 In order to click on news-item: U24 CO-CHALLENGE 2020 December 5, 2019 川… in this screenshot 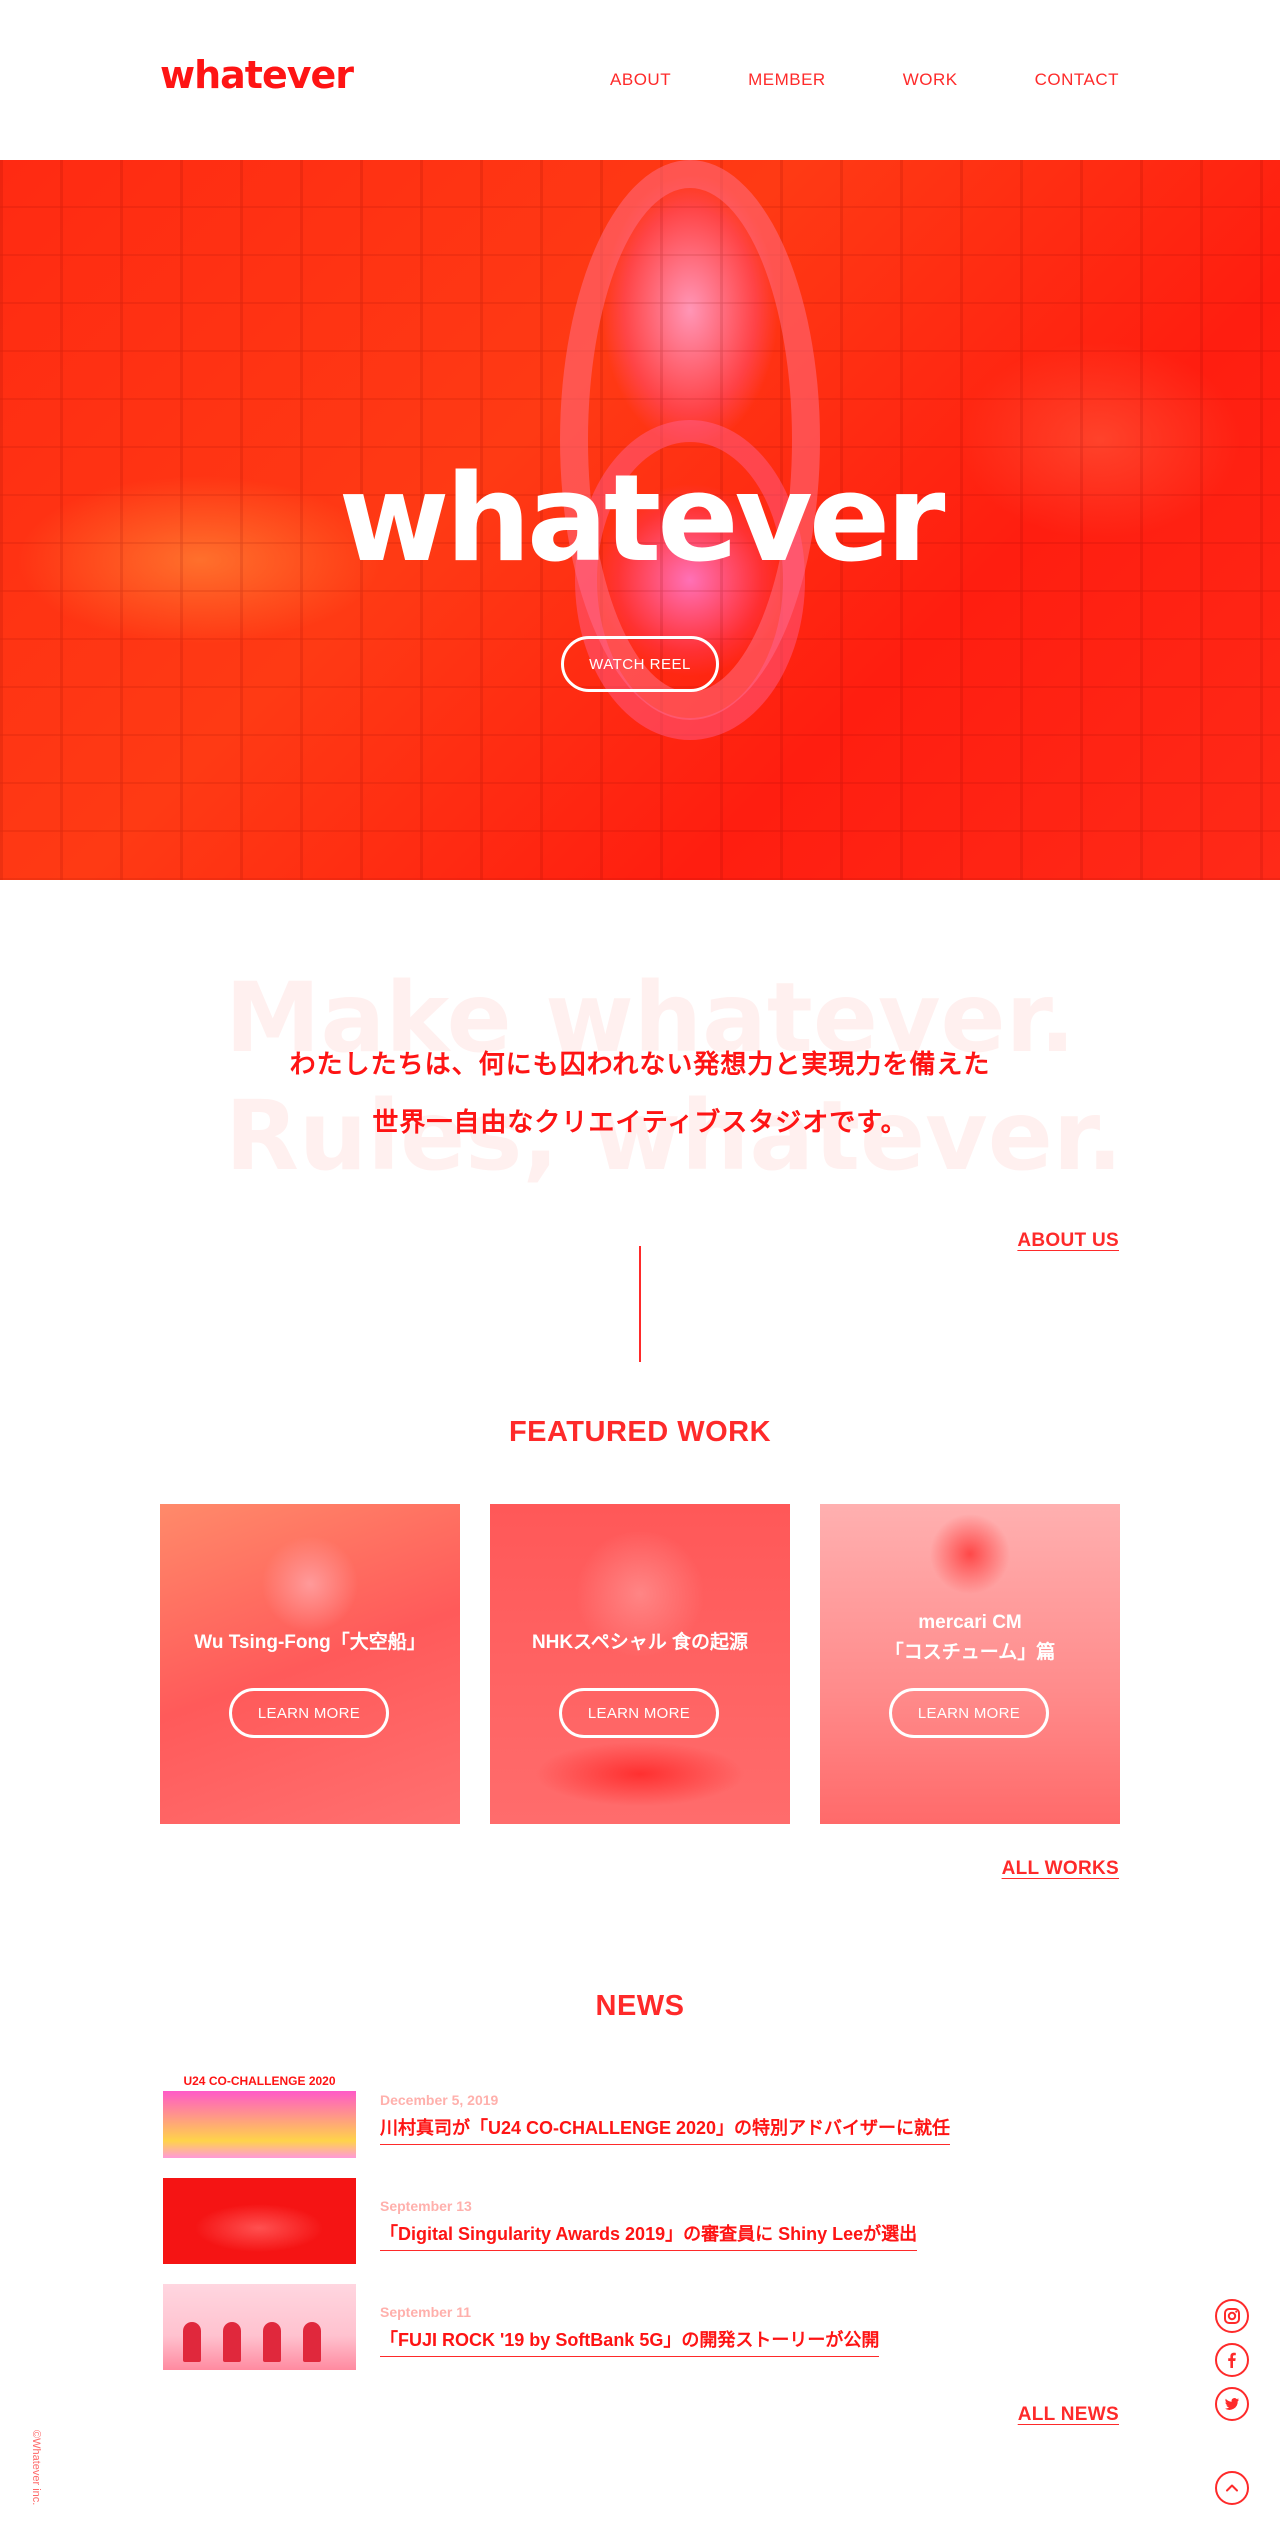, I will do `click(563, 2117)`.